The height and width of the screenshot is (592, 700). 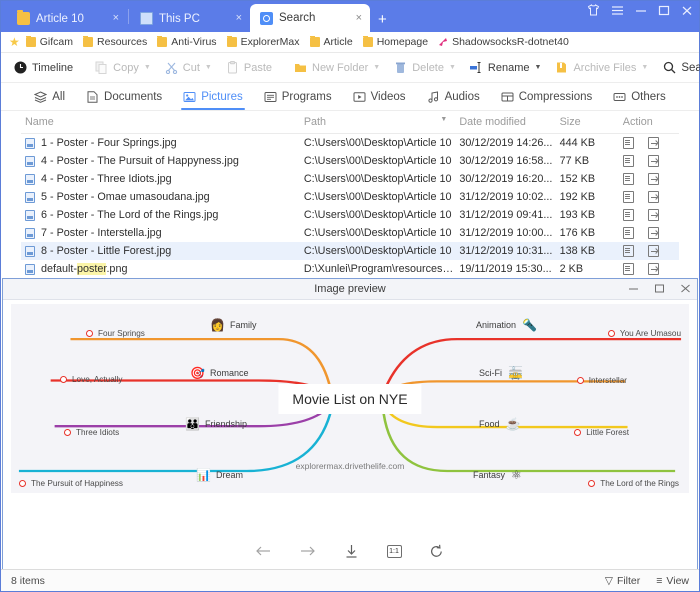 What do you see at coordinates (51, 41) in the screenshot?
I see `bookmark-gifcam: Gifcam` at bounding box center [51, 41].